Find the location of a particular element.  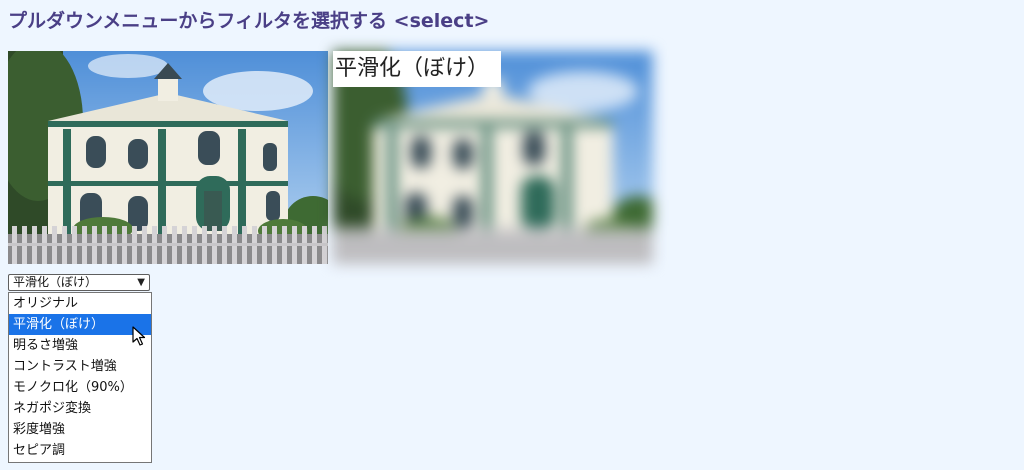

option-brightness: 明るさ増強 is located at coordinates (80, 345).